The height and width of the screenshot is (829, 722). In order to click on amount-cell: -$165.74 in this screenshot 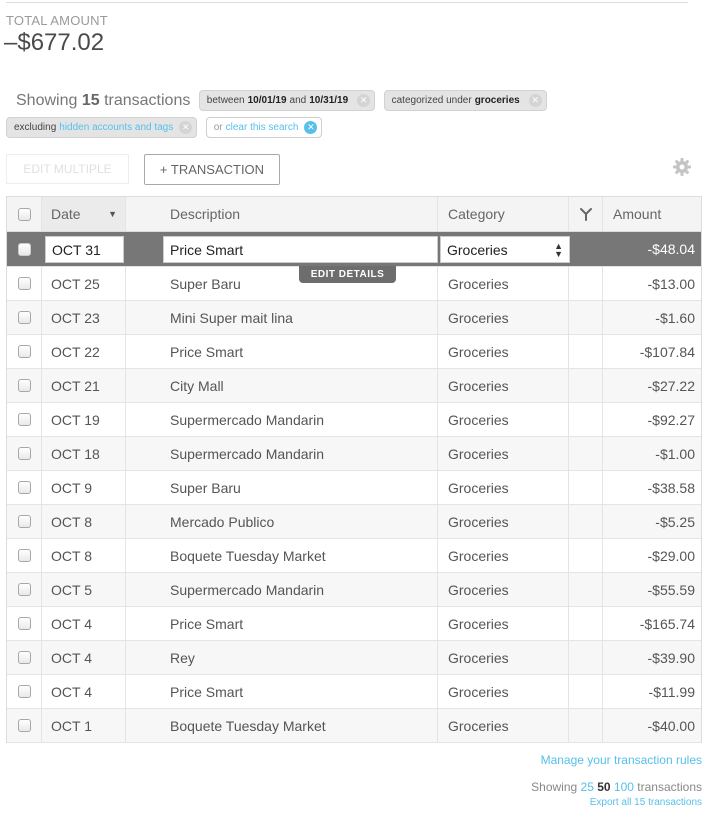, I will do `click(653, 623)`.